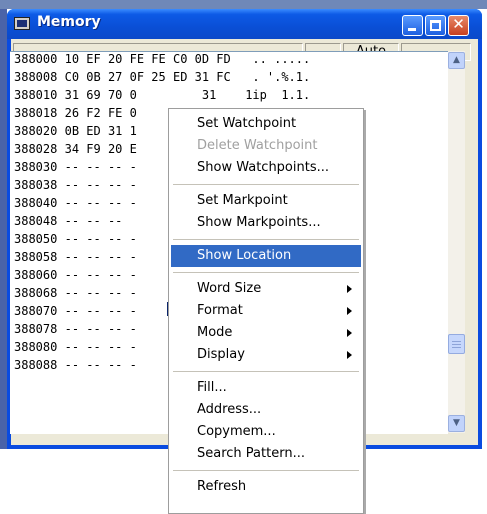  I want to click on memory-row-address: 388078, so click(36, 329).